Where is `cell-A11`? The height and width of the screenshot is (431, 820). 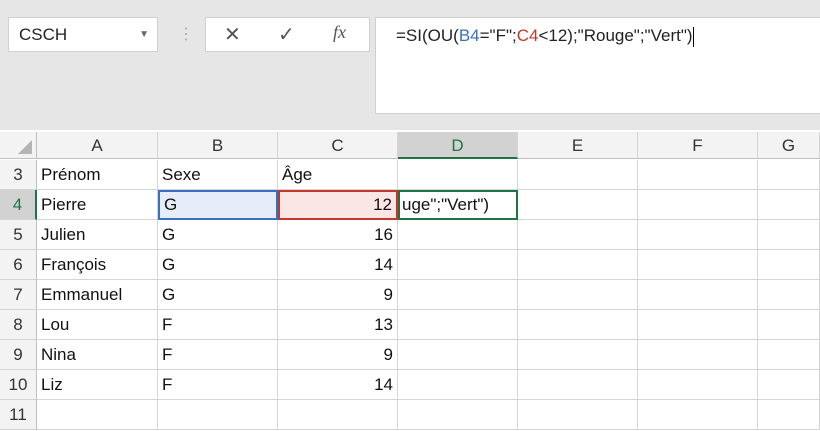
cell-A11 is located at coordinates (97, 415).